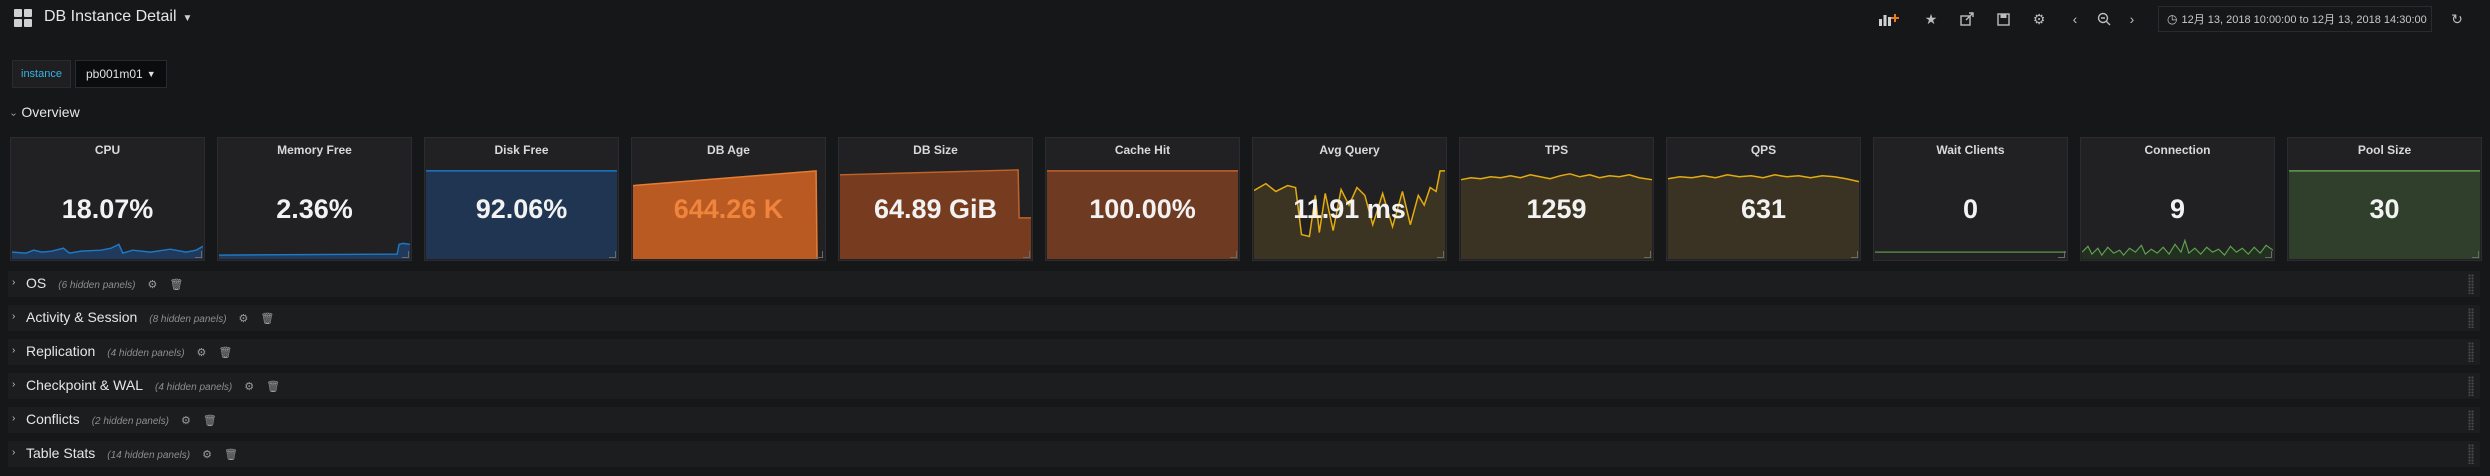 This screenshot has width=2490, height=476. What do you see at coordinates (1556, 150) in the screenshot?
I see `panel-title: TPS` at bounding box center [1556, 150].